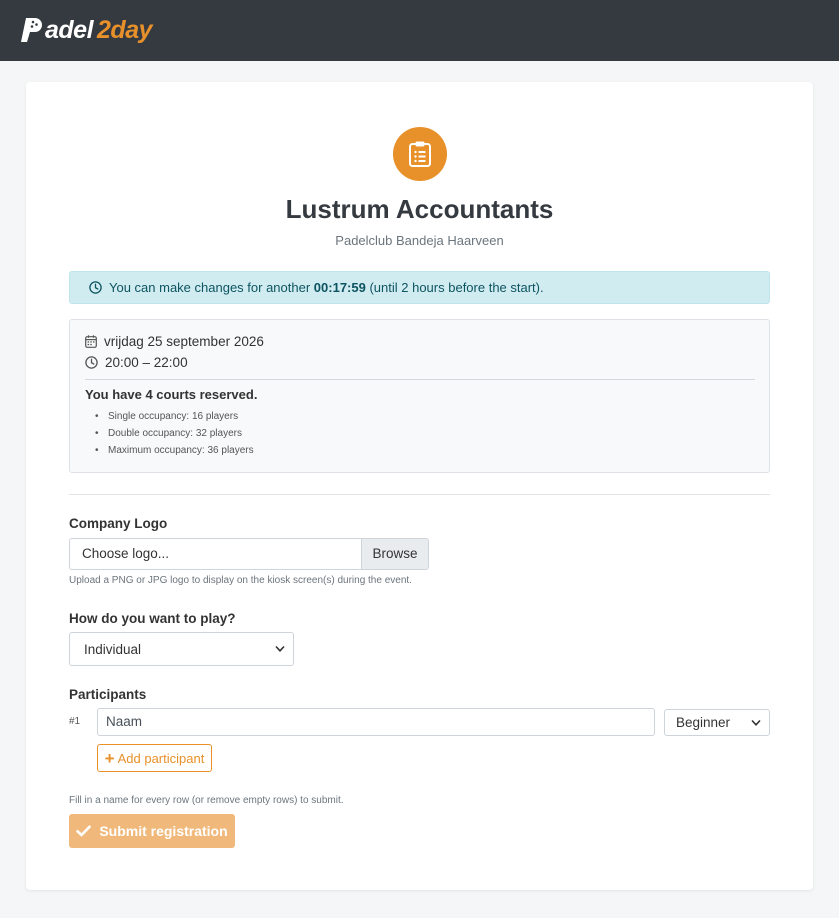 The image size is (839, 918). I want to click on participant-level-select: Beginner, so click(717, 722).